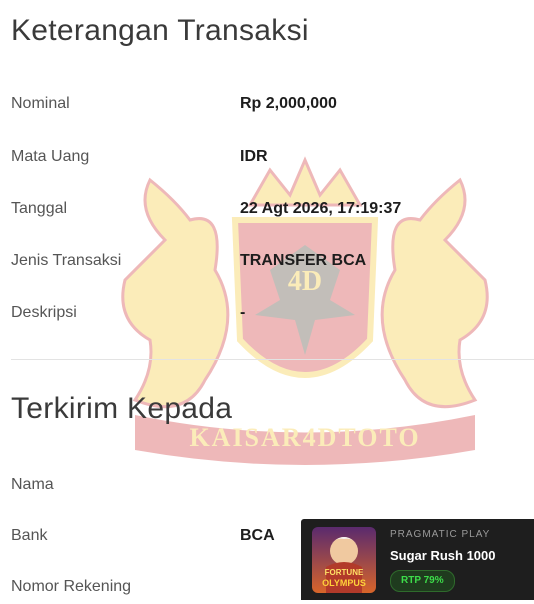  Describe the element at coordinates (29, 535) in the screenshot. I see `bank-label: Bank` at that location.